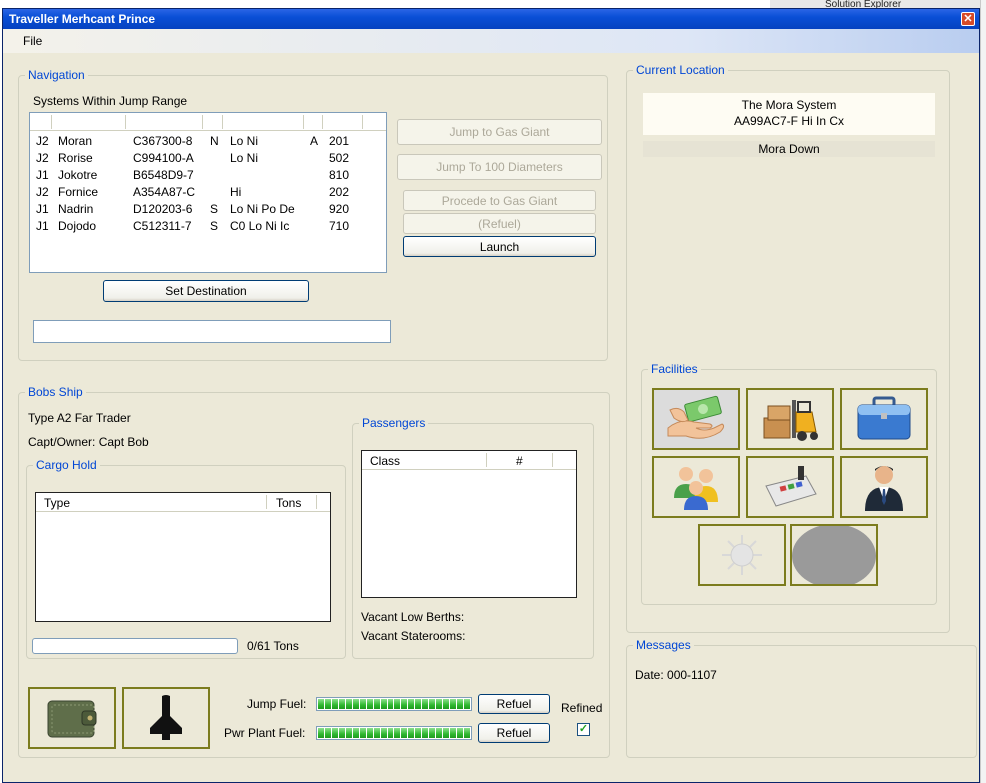 This screenshot has width=986, height=783. Describe the element at coordinates (183, 502) in the screenshot. I see `cargo-list-header: Type Tons` at that location.